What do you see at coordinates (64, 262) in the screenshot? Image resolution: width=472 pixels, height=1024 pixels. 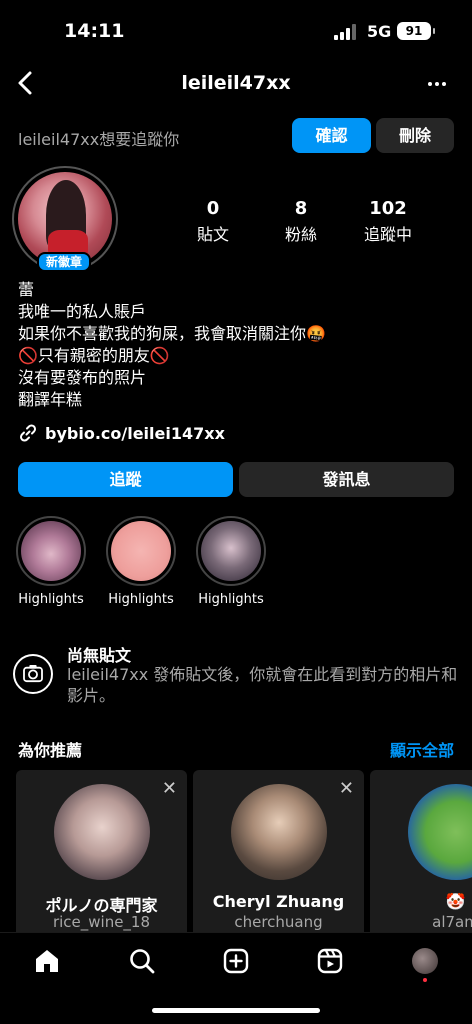 I see `new-badge: 新徽章` at bounding box center [64, 262].